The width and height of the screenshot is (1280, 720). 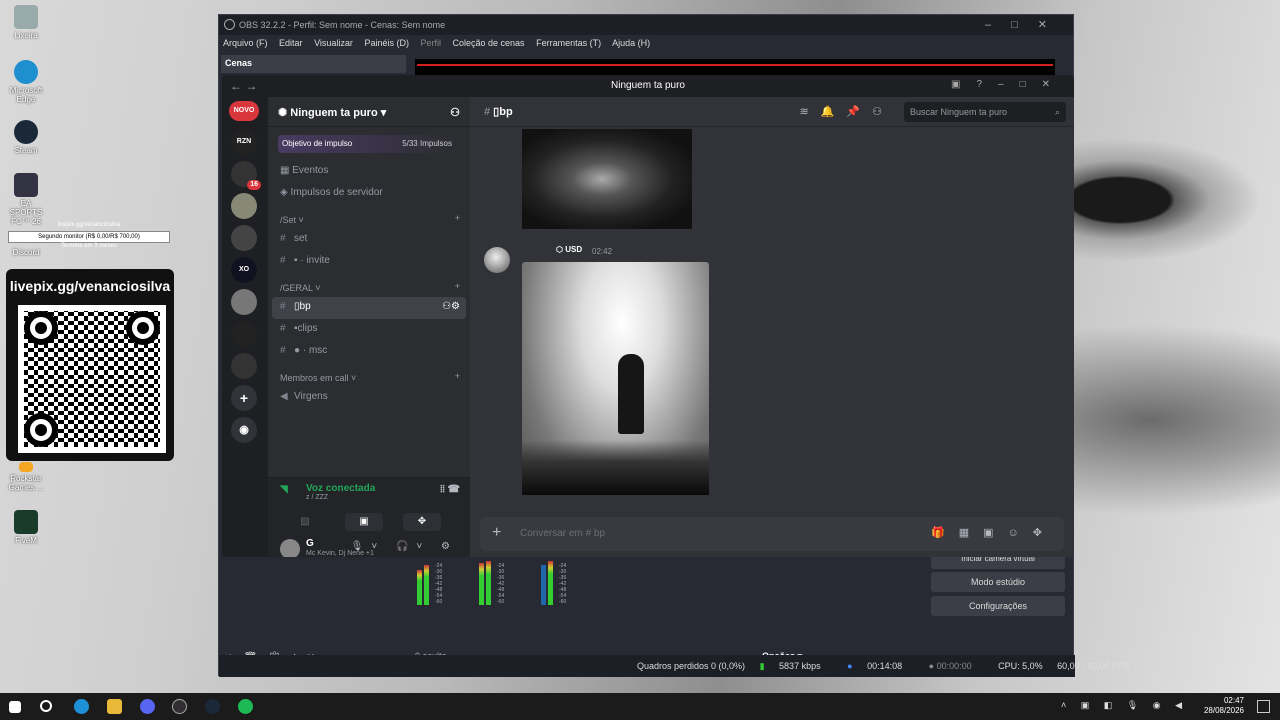 What do you see at coordinates (26, 22) in the screenshot?
I see `desktop-icon-recycle-bin: Lixeira` at bounding box center [26, 22].